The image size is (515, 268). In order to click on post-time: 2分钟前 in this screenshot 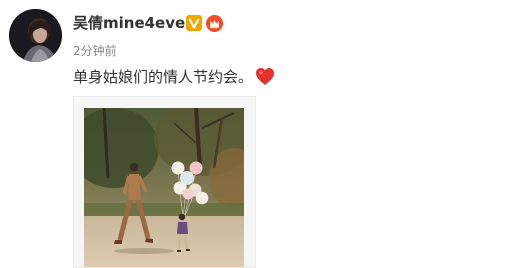, I will do `click(95, 51)`.